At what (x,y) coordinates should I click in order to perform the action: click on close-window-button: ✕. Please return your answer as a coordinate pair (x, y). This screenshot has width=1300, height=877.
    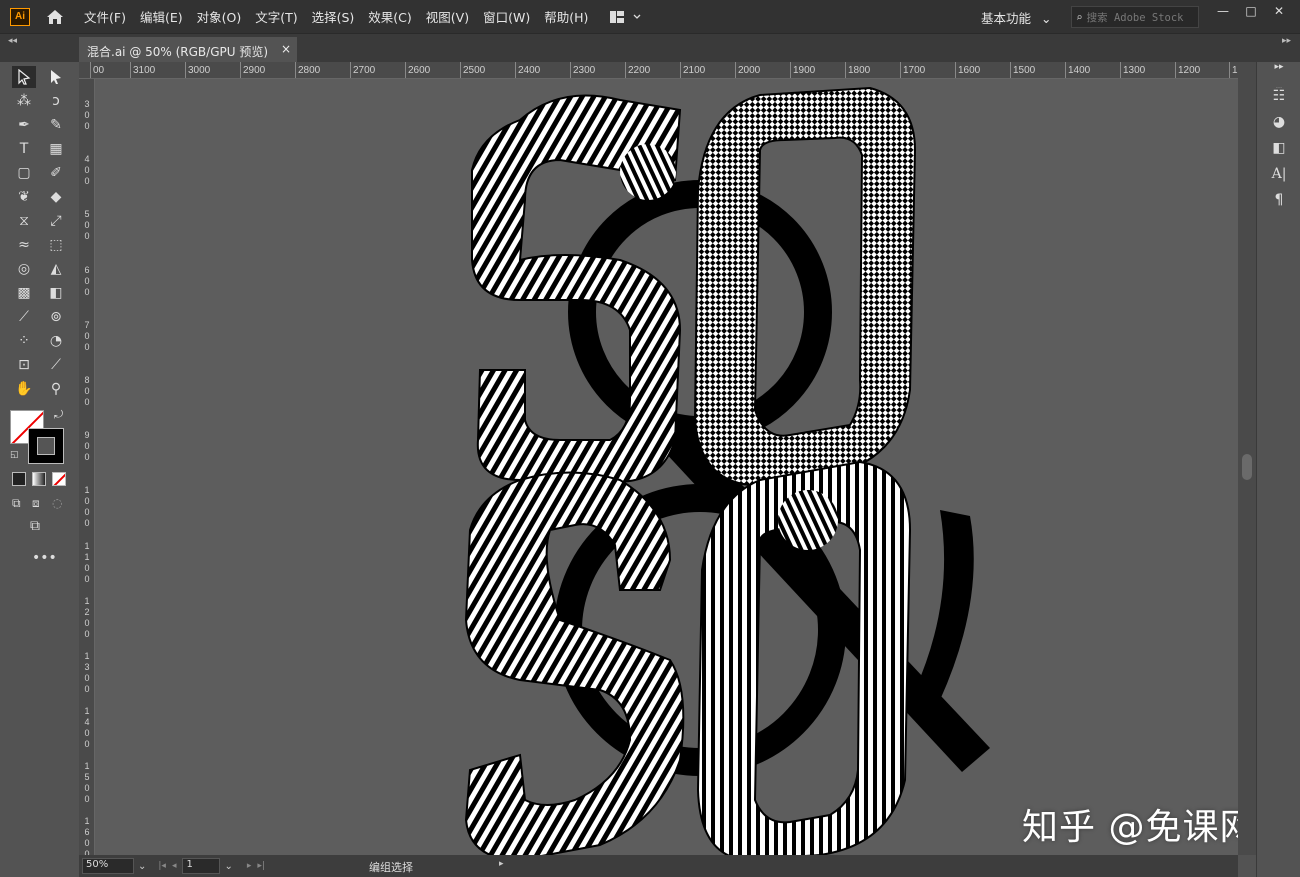
    Looking at the image, I should click on (1279, 12).